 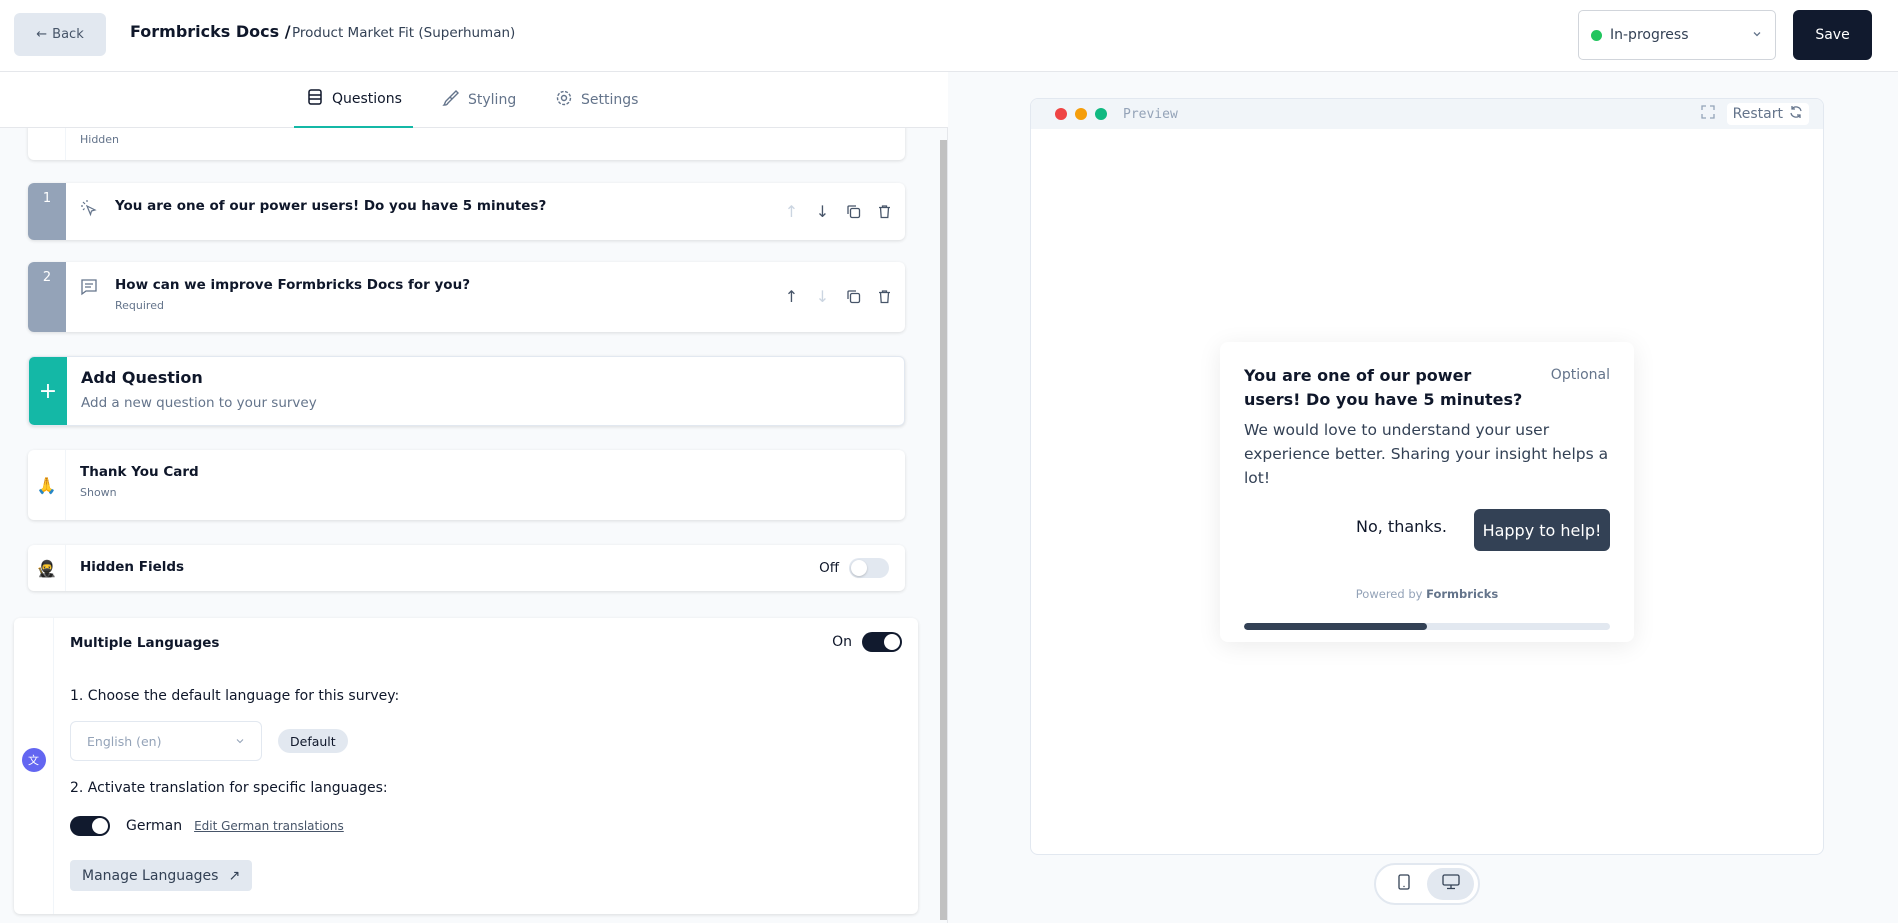 I want to click on device-toggle, so click(x=1427, y=884).